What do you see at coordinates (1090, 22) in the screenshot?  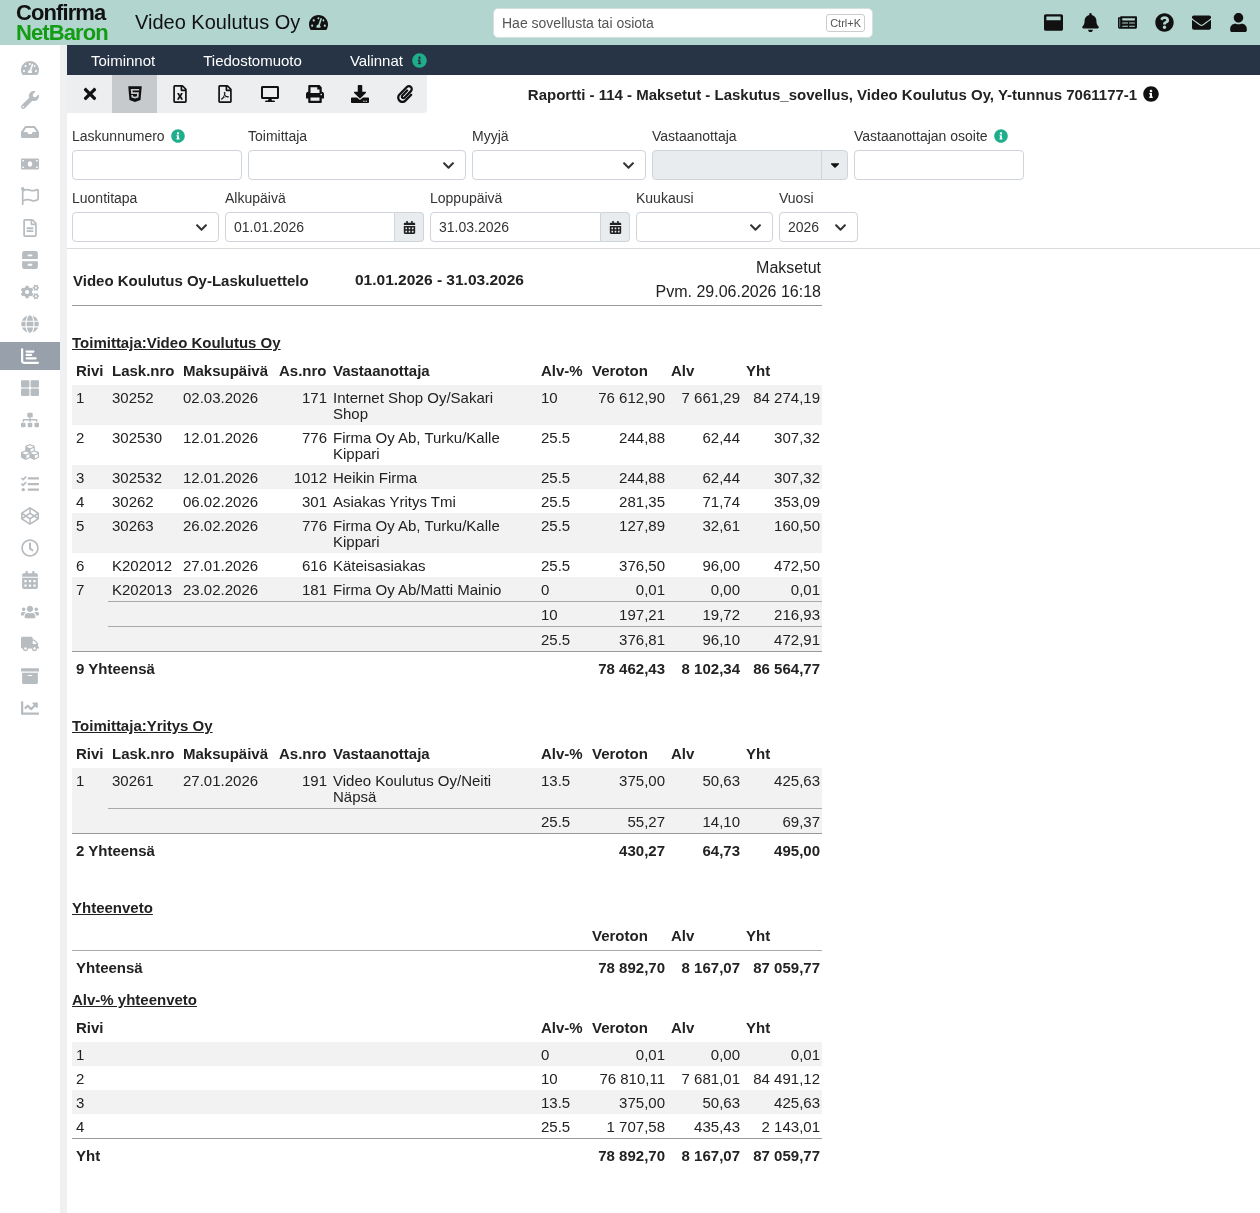 I see `notifications-icon` at bounding box center [1090, 22].